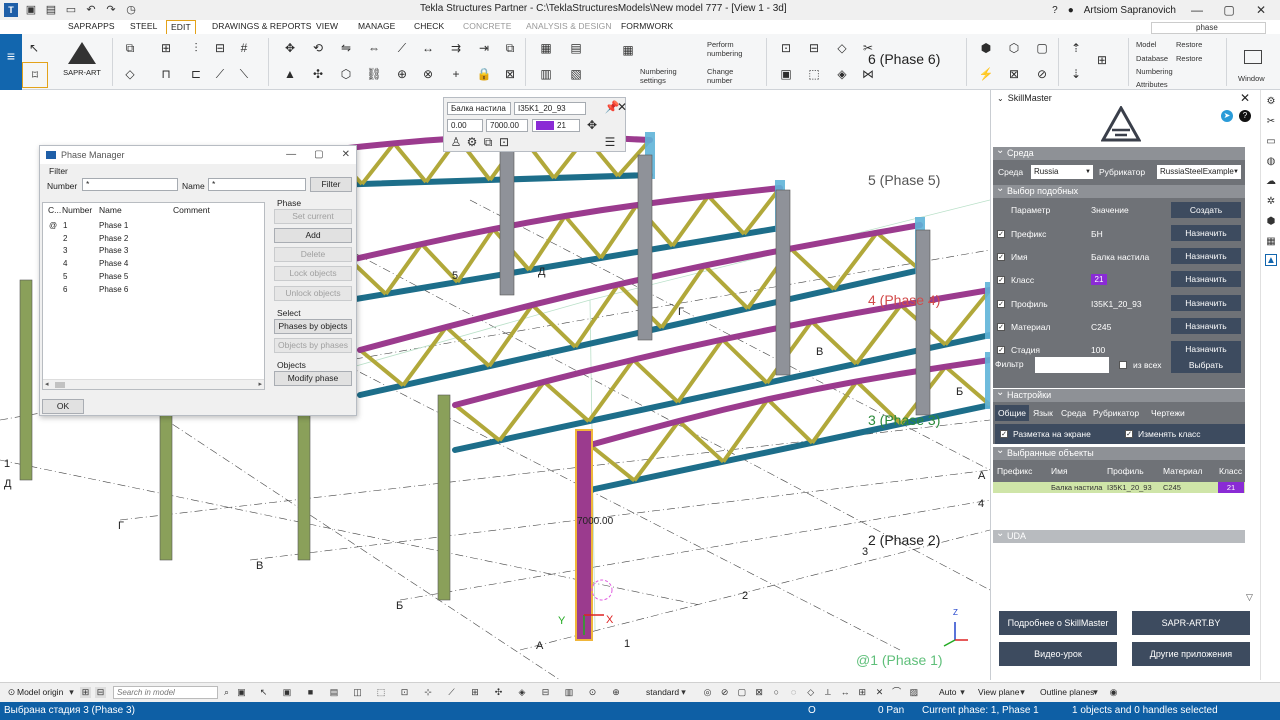 This screenshot has height=720, width=1280. I want to click on tab-drawings-reports: DRAWINGS & REPORTS, so click(262, 26).